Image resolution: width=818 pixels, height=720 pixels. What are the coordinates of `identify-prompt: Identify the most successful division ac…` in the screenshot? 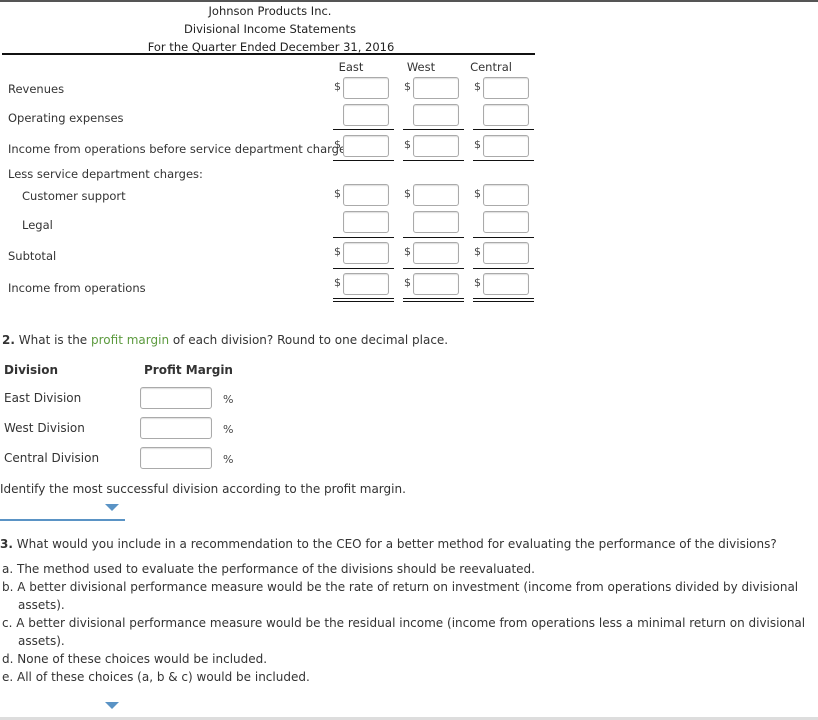 It's located at (203, 489).